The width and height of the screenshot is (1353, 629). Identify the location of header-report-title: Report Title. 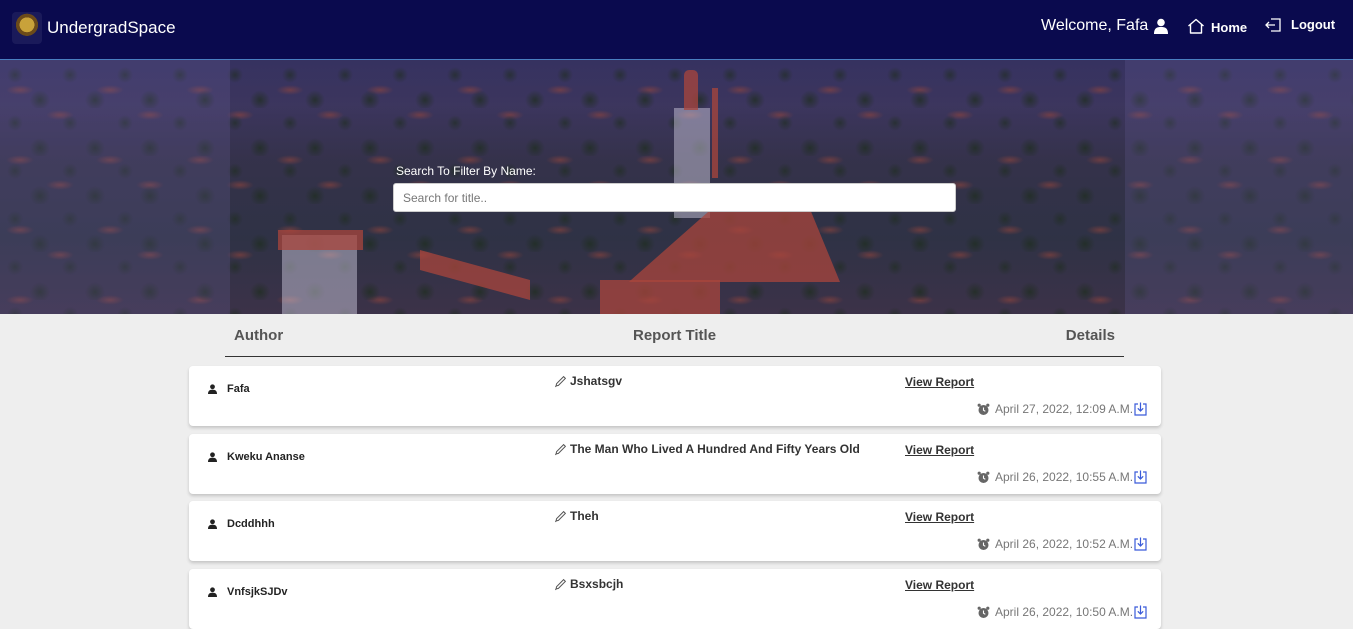
(675, 335).